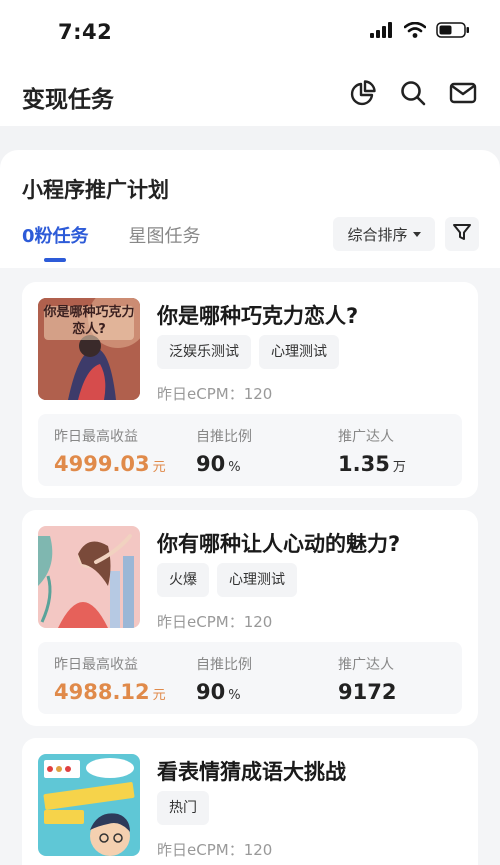  Describe the element at coordinates (250, 209) in the screenshot. I see `panel-header: 小程序推广计划 0粉任务 星图任务 综合排序` at that location.